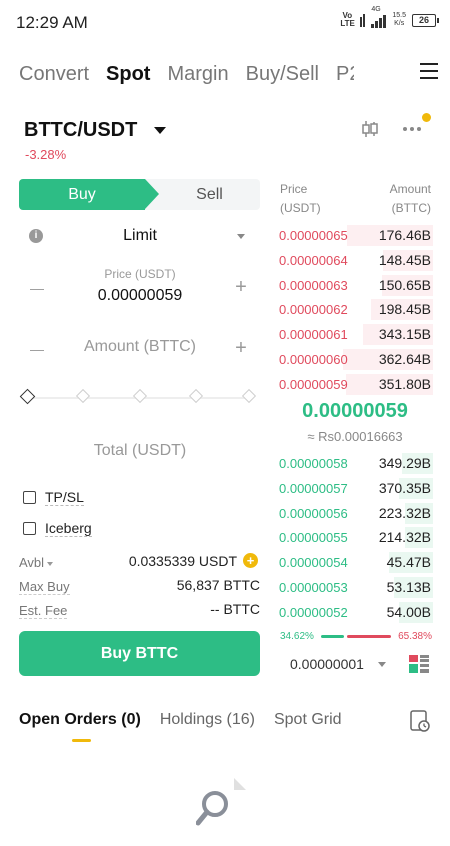 Image resolution: width=450 pixels, height=846 pixels. Describe the element at coordinates (410, 199) in the screenshot. I see `ob-amount-header: Amount (BTTC)` at that location.